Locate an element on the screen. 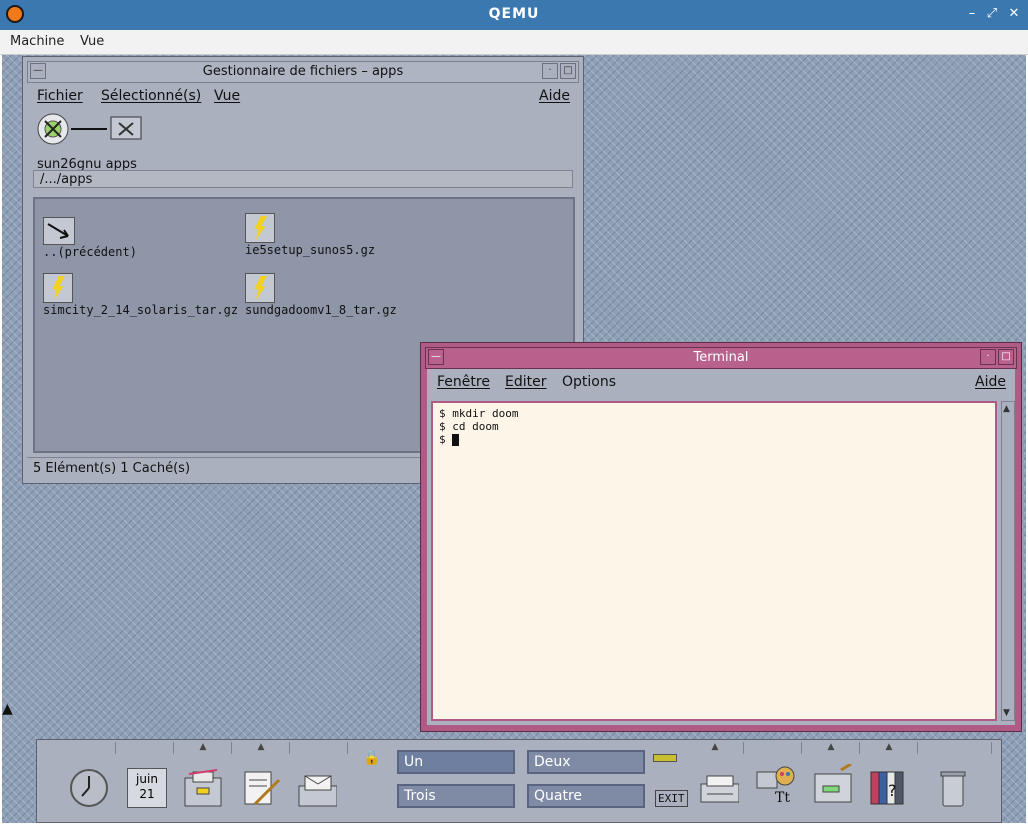 The height and width of the screenshot is (825, 1028). file-manager-title-bar: — Gestionnaire de fichiers – apps · □ is located at coordinates (303, 72).